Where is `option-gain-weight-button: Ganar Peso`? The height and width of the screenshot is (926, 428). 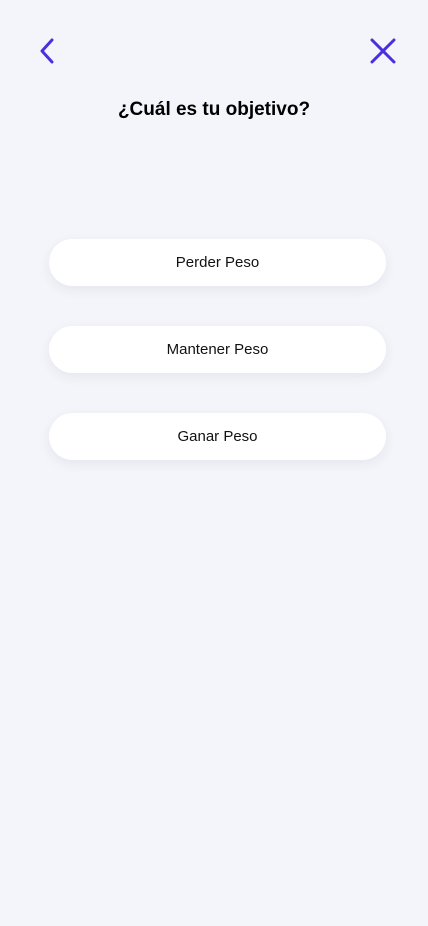
option-gain-weight-button: Ganar Peso is located at coordinates (217, 436).